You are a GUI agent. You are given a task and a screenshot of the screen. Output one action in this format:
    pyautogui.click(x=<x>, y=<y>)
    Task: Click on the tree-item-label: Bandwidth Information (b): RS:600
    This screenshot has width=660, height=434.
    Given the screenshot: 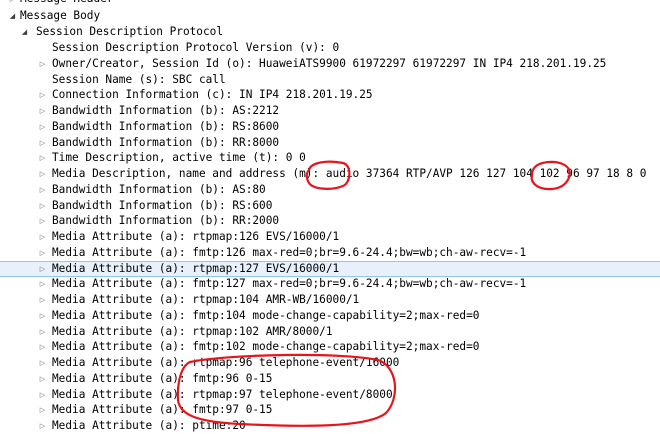 What is the action you would take?
    pyautogui.click(x=162, y=205)
    